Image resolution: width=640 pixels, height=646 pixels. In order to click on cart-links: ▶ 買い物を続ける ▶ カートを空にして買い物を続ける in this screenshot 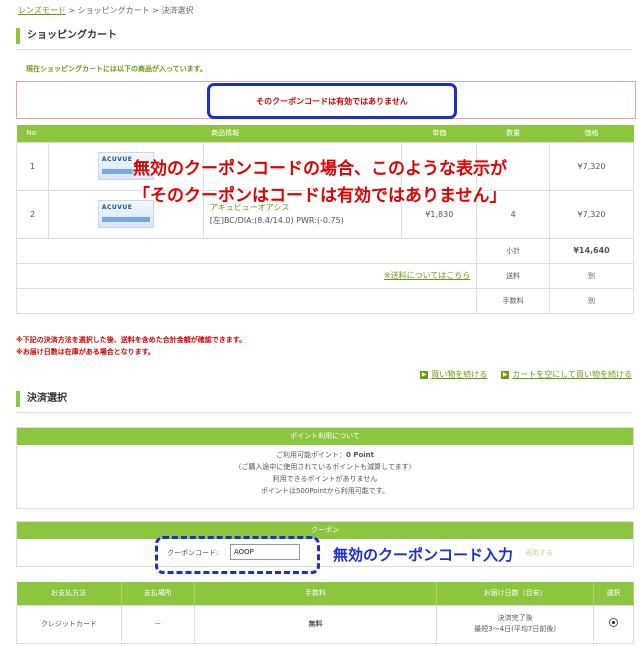, I will do `click(526, 374)`.